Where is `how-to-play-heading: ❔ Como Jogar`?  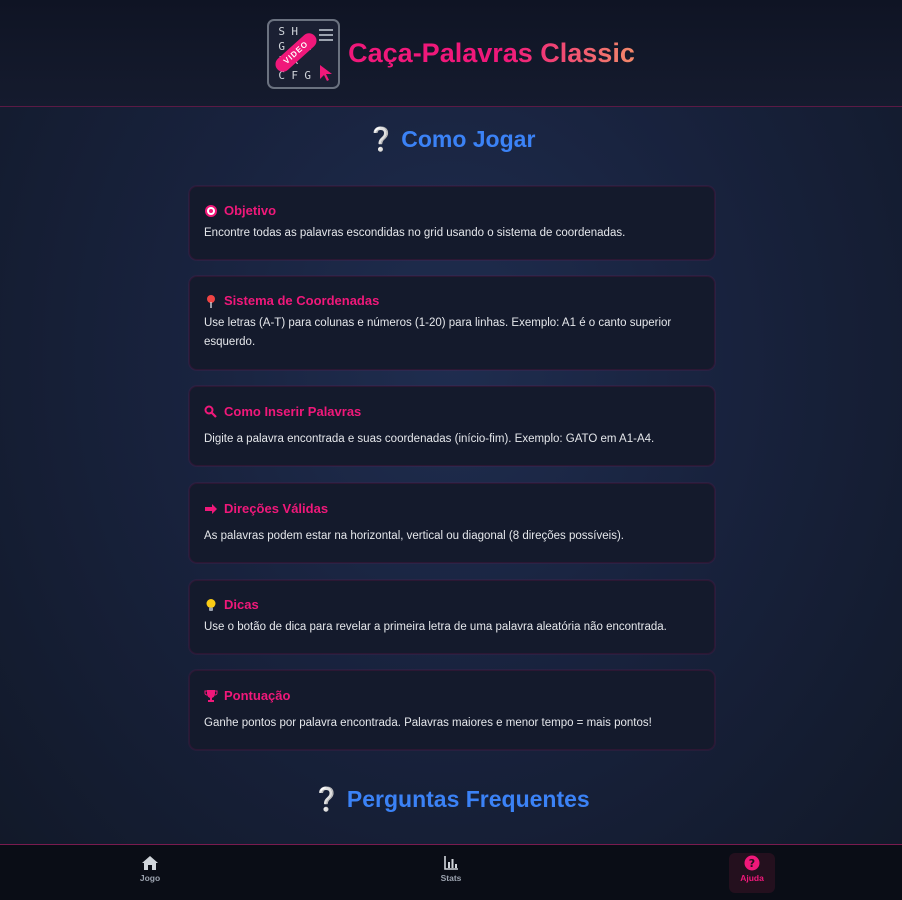
how-to-play-heading: ❔ Como Jogar is located at coordinates (451, 139).